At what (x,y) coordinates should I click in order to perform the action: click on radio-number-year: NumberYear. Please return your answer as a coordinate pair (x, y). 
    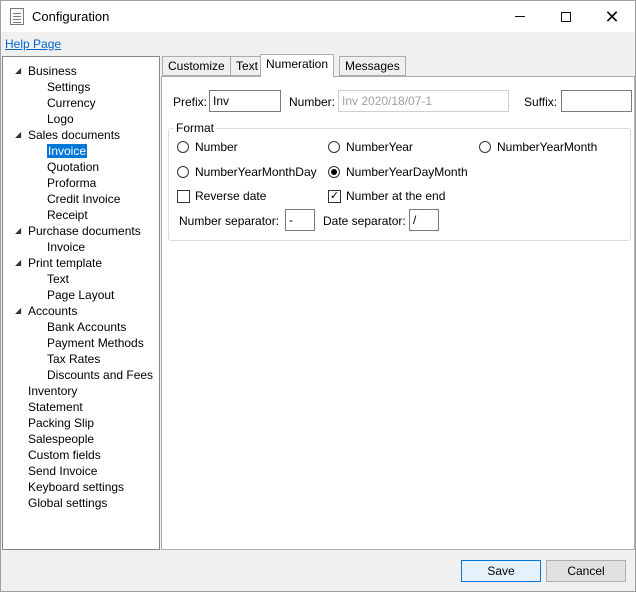
    Looking at the image, I should click on (398, 147).